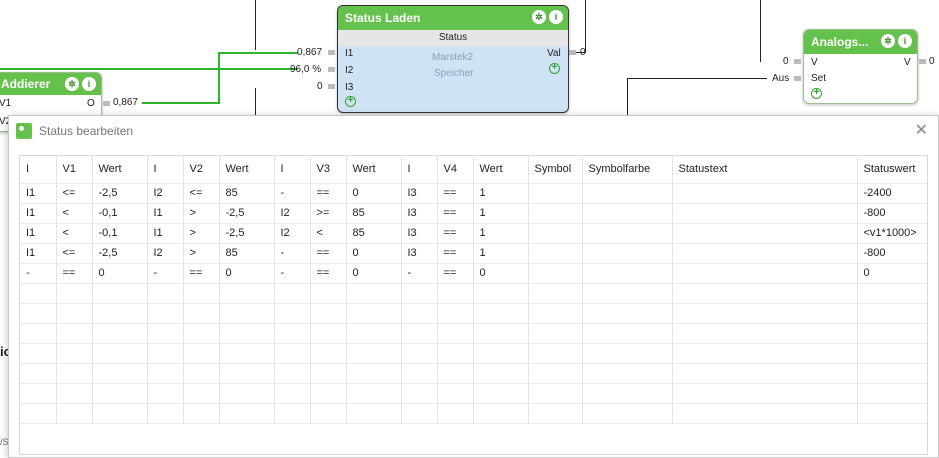 The width and height of the screenshot is (939, 458). What do you see at coordinates (419, 170) in the screenshot?
I see `column-header: I` at bounding box center [419, 170].